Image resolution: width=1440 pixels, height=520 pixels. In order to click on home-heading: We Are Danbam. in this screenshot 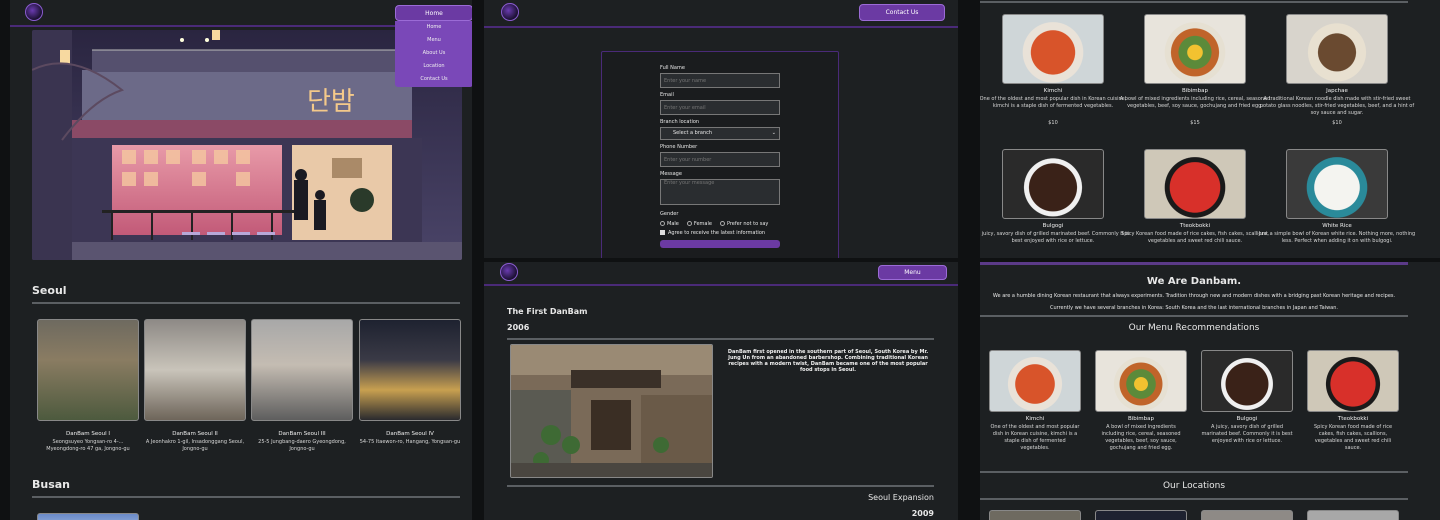, I will do `click(1194, 281)`.